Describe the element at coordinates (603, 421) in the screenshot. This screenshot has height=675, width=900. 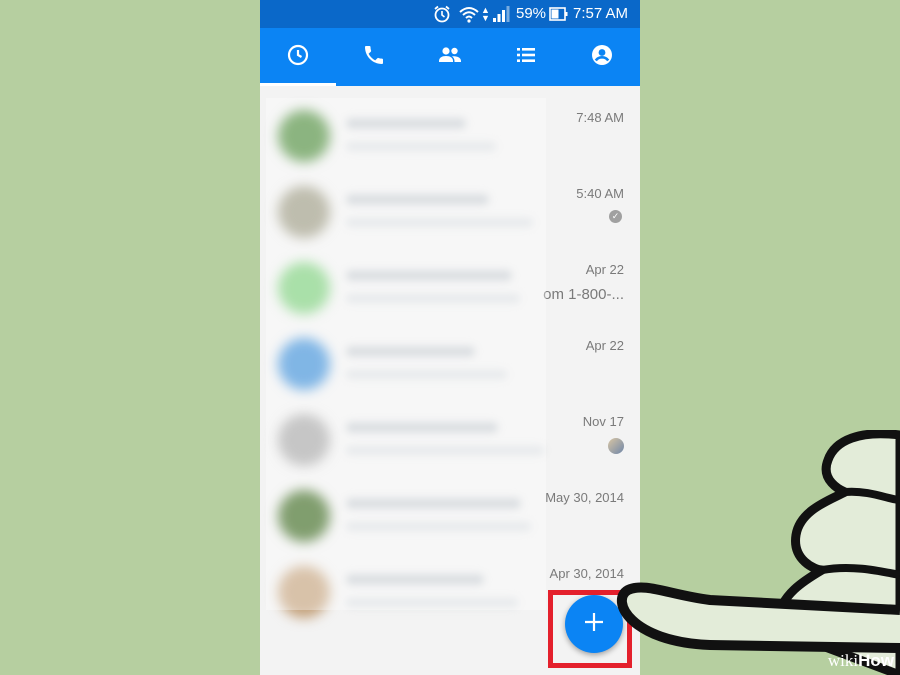
I see `conversation-time: Nov 17` at that location.